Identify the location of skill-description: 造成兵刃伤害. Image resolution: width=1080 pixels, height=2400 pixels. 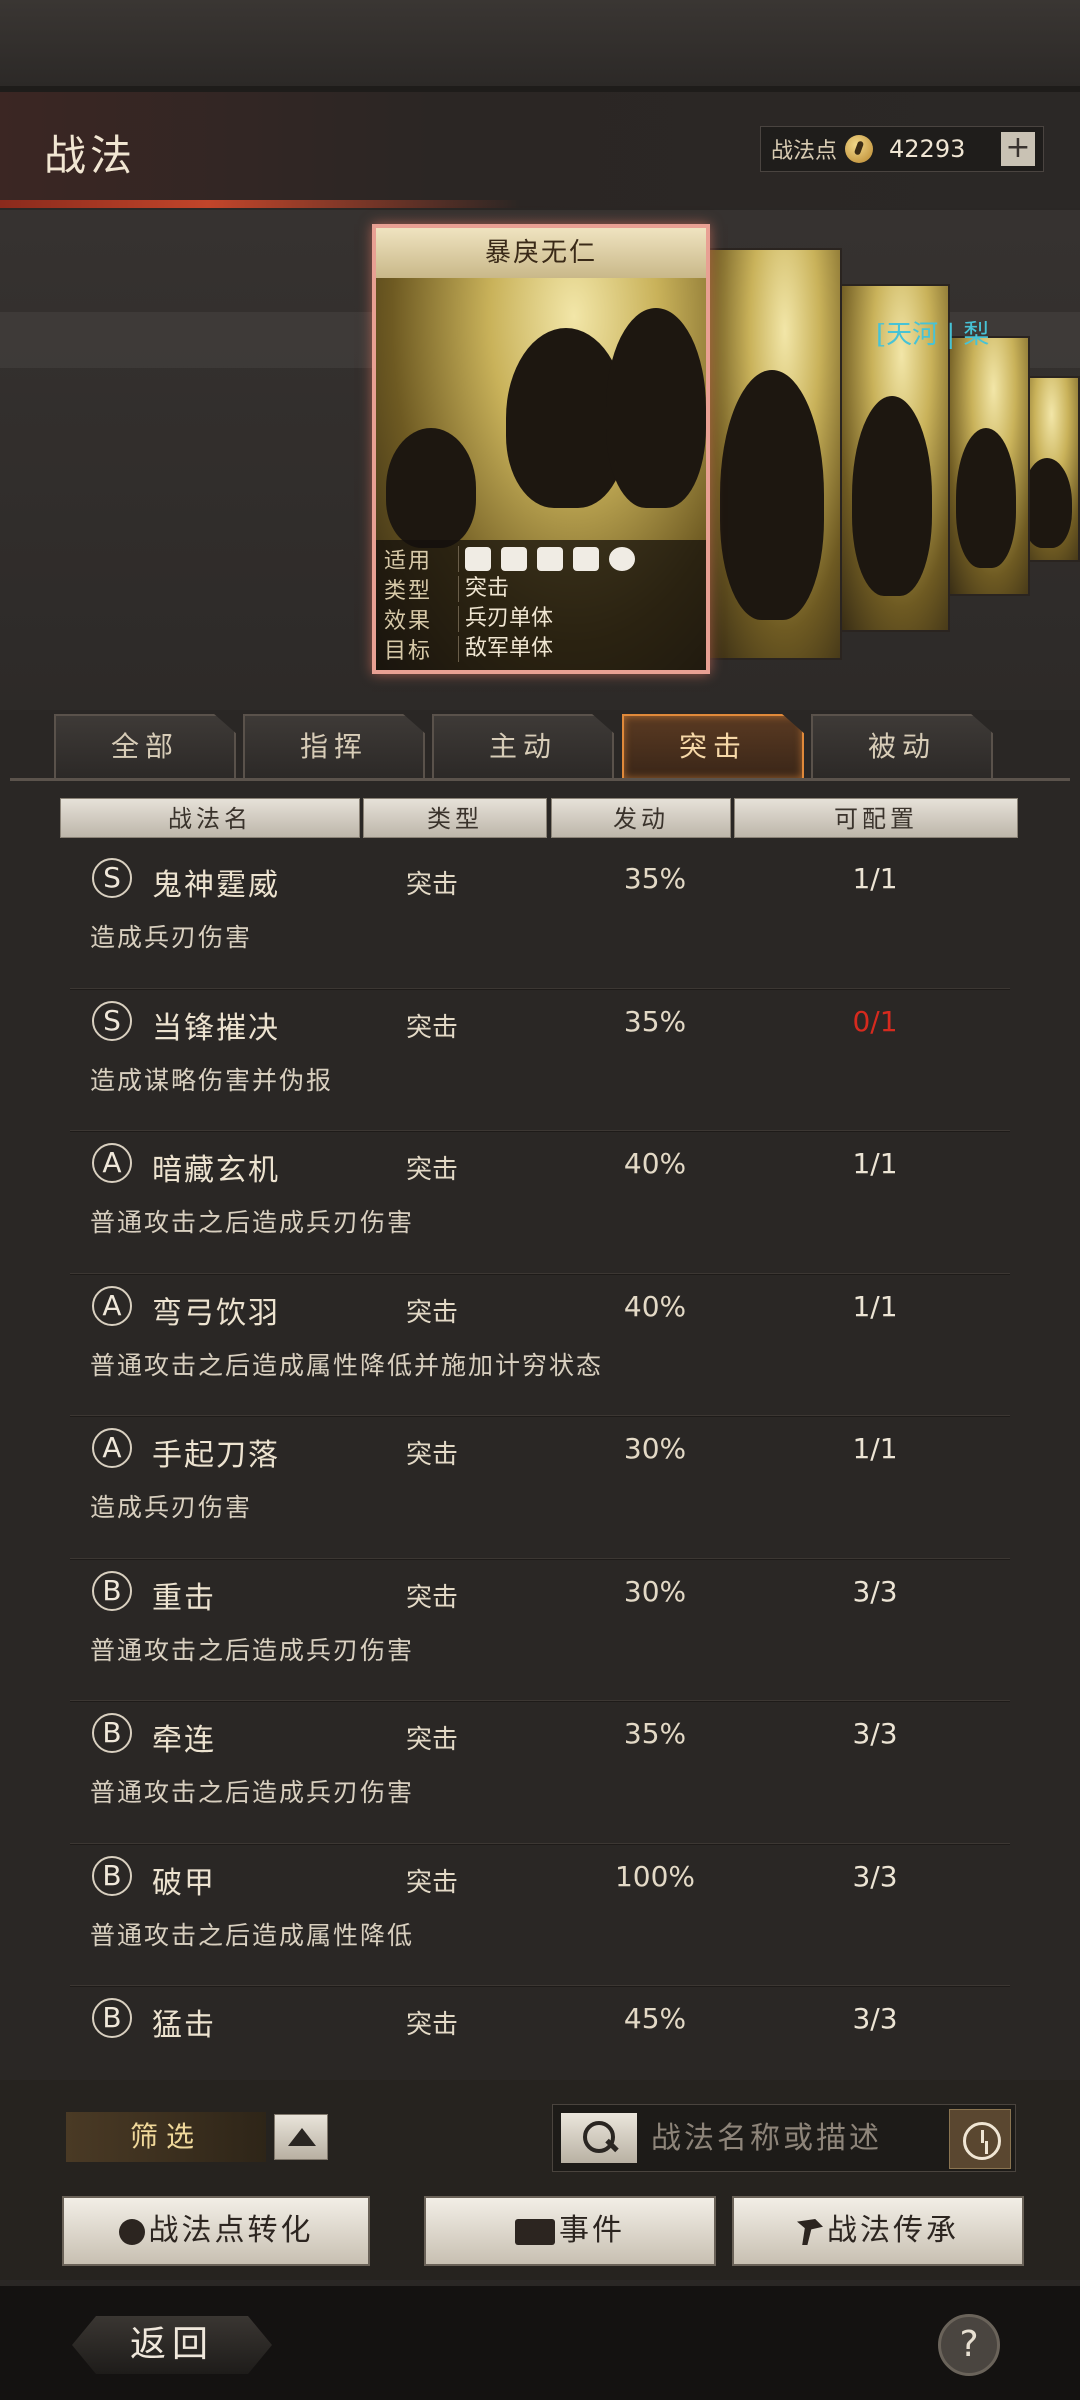
(171, 937).